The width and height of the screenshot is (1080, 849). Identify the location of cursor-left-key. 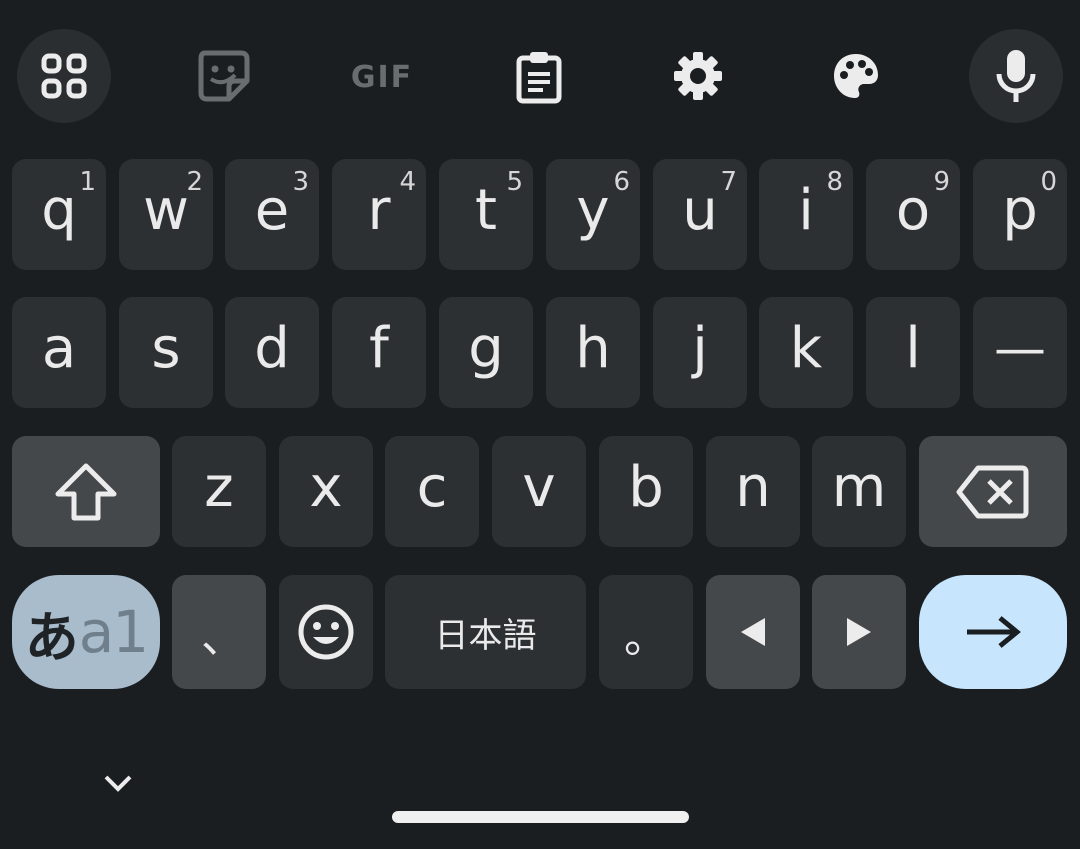
(753, 632).